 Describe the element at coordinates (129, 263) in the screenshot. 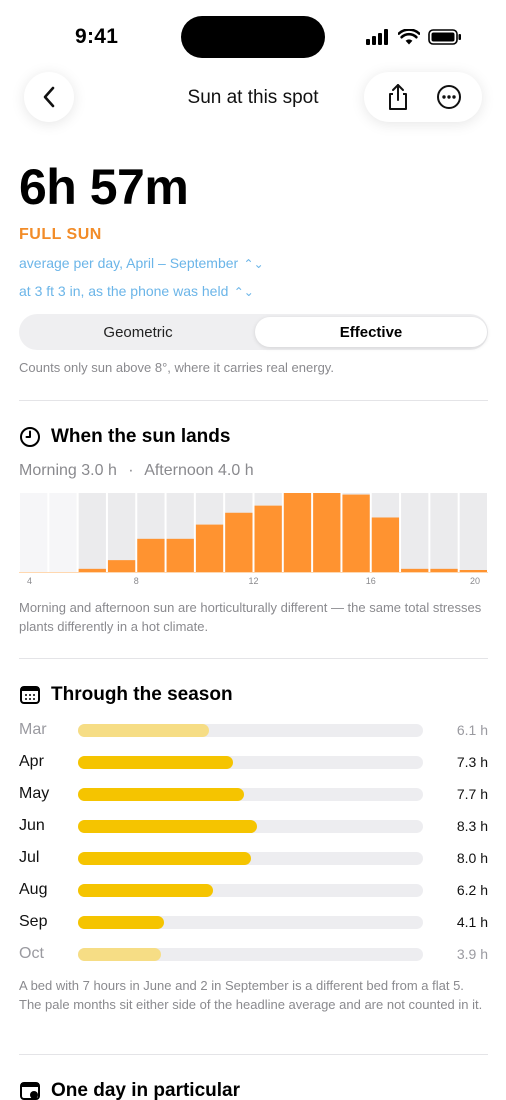

I see `period-label: average per day, April – September` at that location.